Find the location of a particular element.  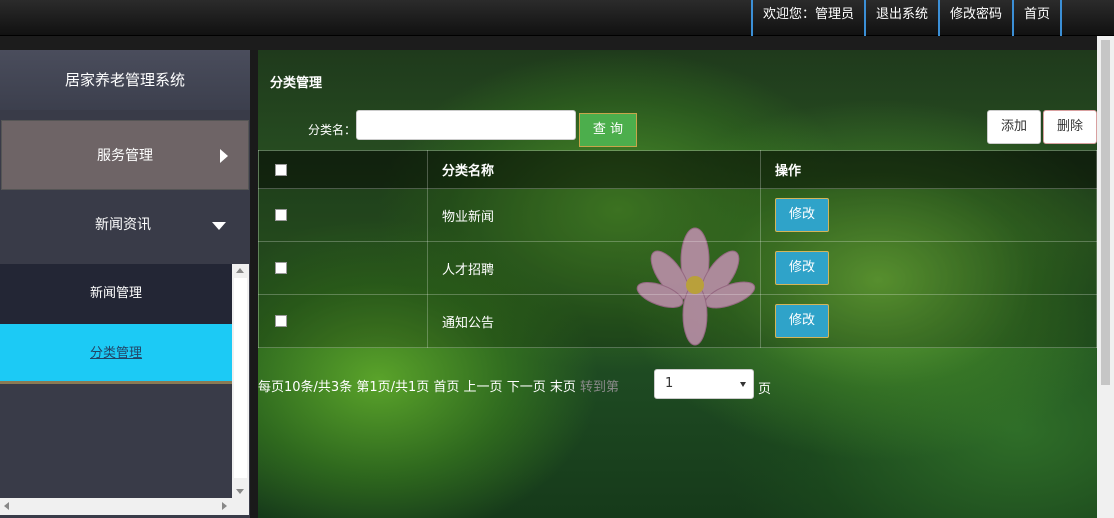

page-vertical-scrollbar is located at coordinates (1105, 277).